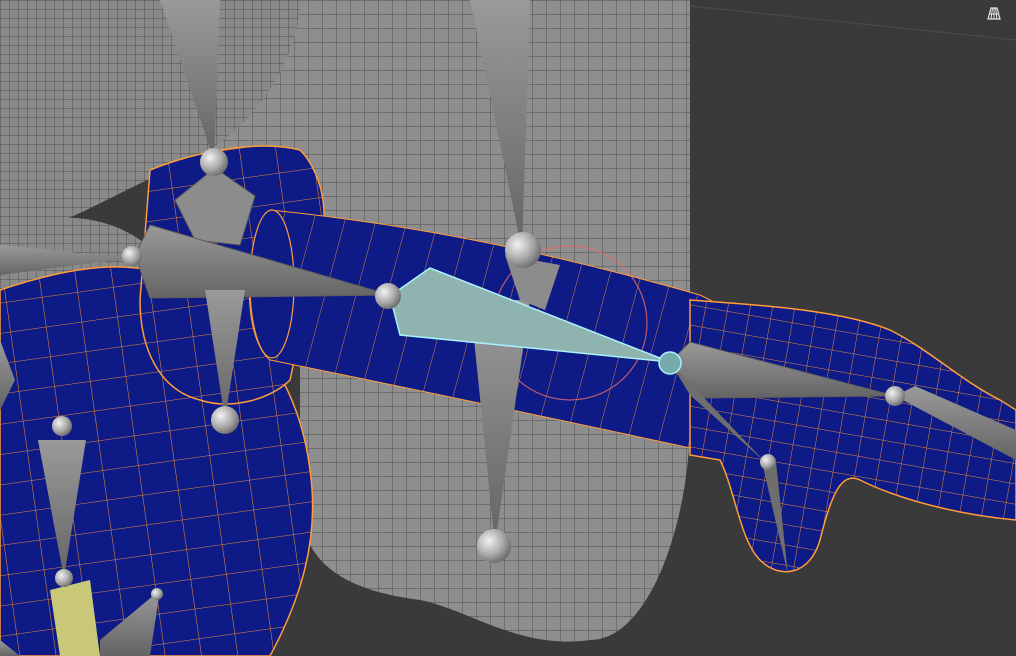 This screenshot has width=1016, height=656. Describe the element at coordinates (768, 462) in the screenshot. I see `joint-thumb` at that location.